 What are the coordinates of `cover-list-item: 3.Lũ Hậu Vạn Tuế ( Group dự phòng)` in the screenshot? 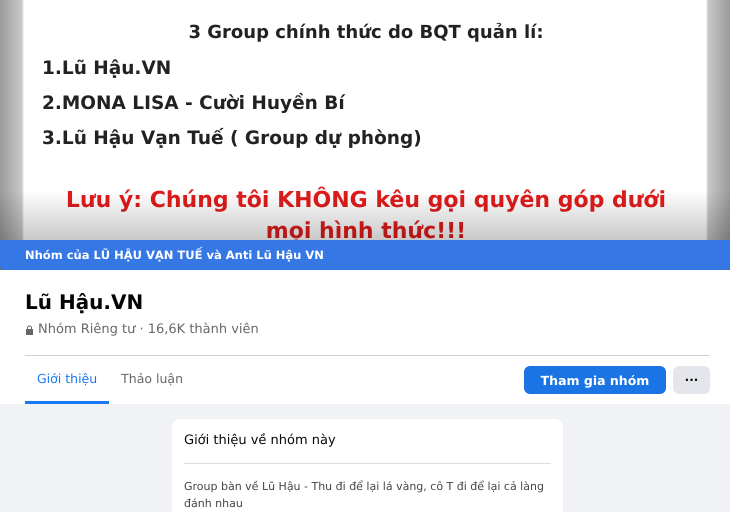 It's located at (232, 138).